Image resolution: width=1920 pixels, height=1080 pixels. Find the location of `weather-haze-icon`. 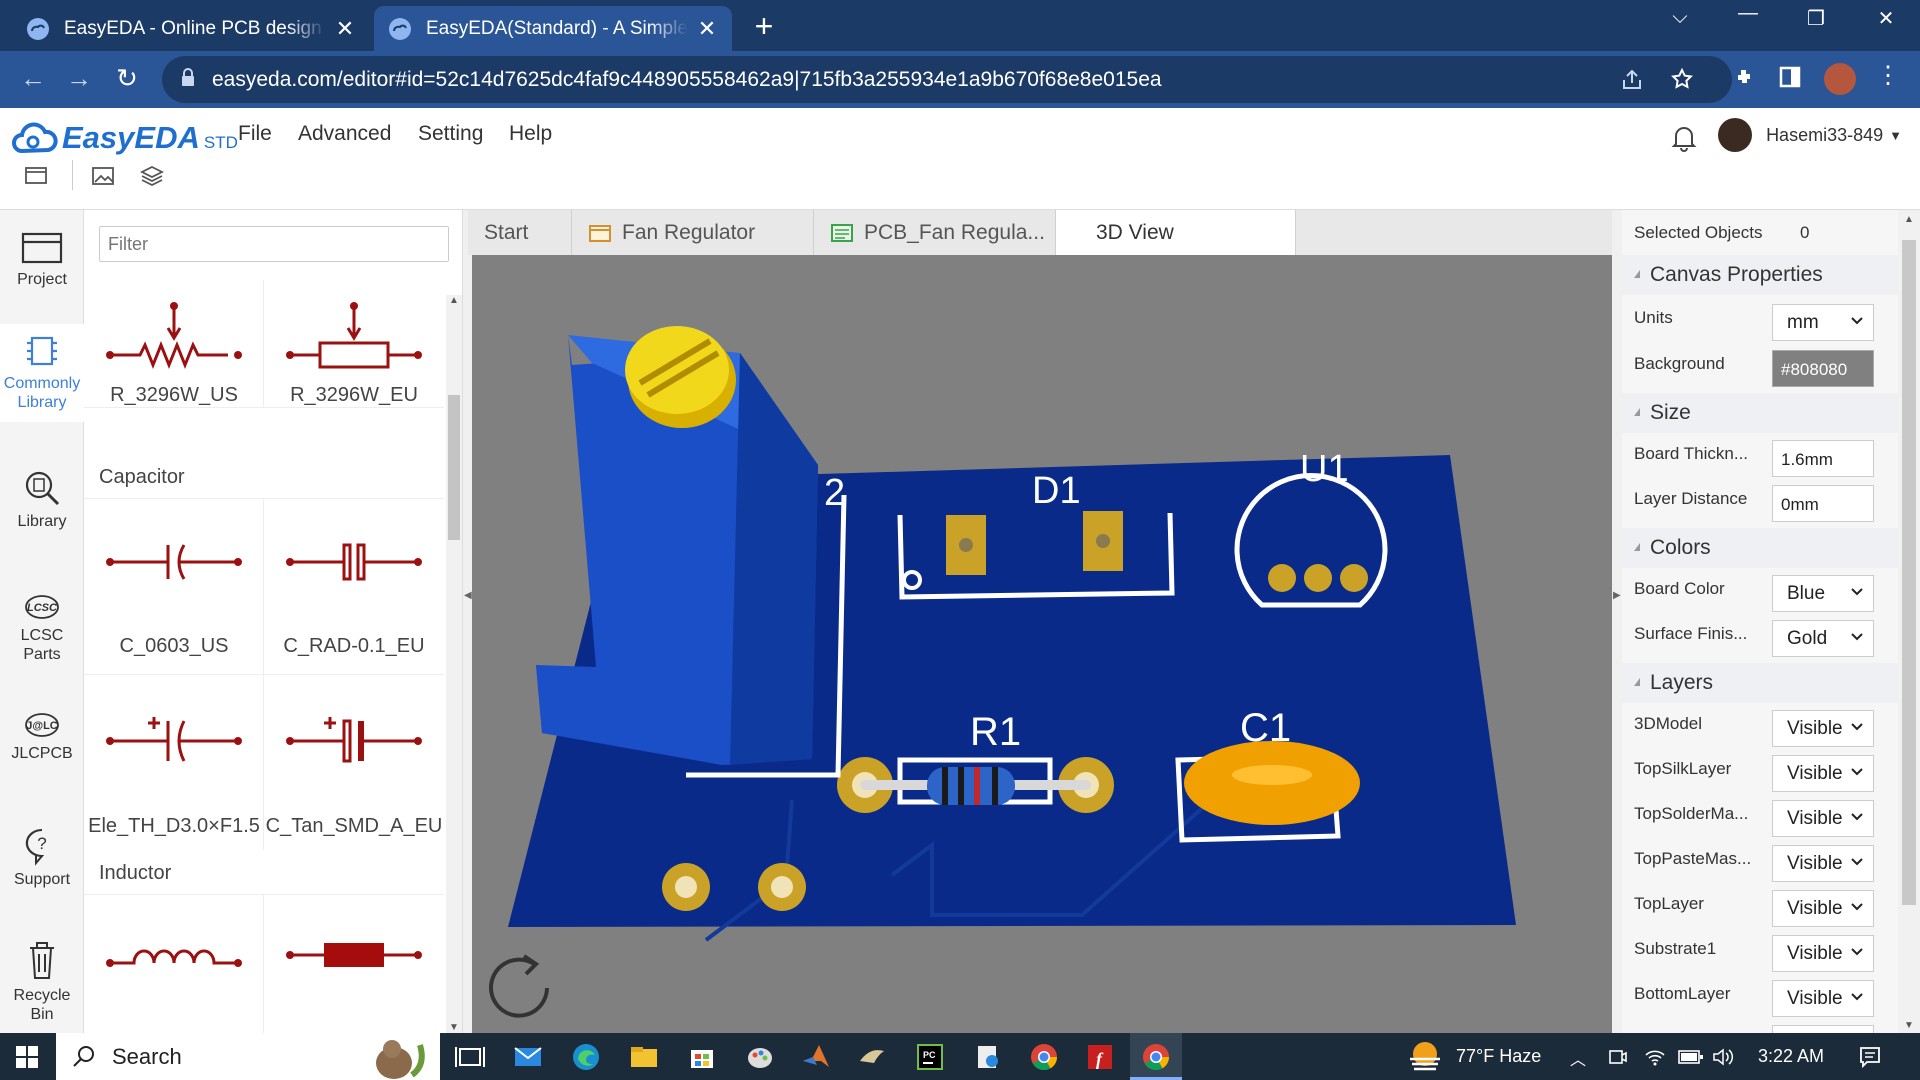

weather-haze-icon is located at coordinates (1425, 1056).